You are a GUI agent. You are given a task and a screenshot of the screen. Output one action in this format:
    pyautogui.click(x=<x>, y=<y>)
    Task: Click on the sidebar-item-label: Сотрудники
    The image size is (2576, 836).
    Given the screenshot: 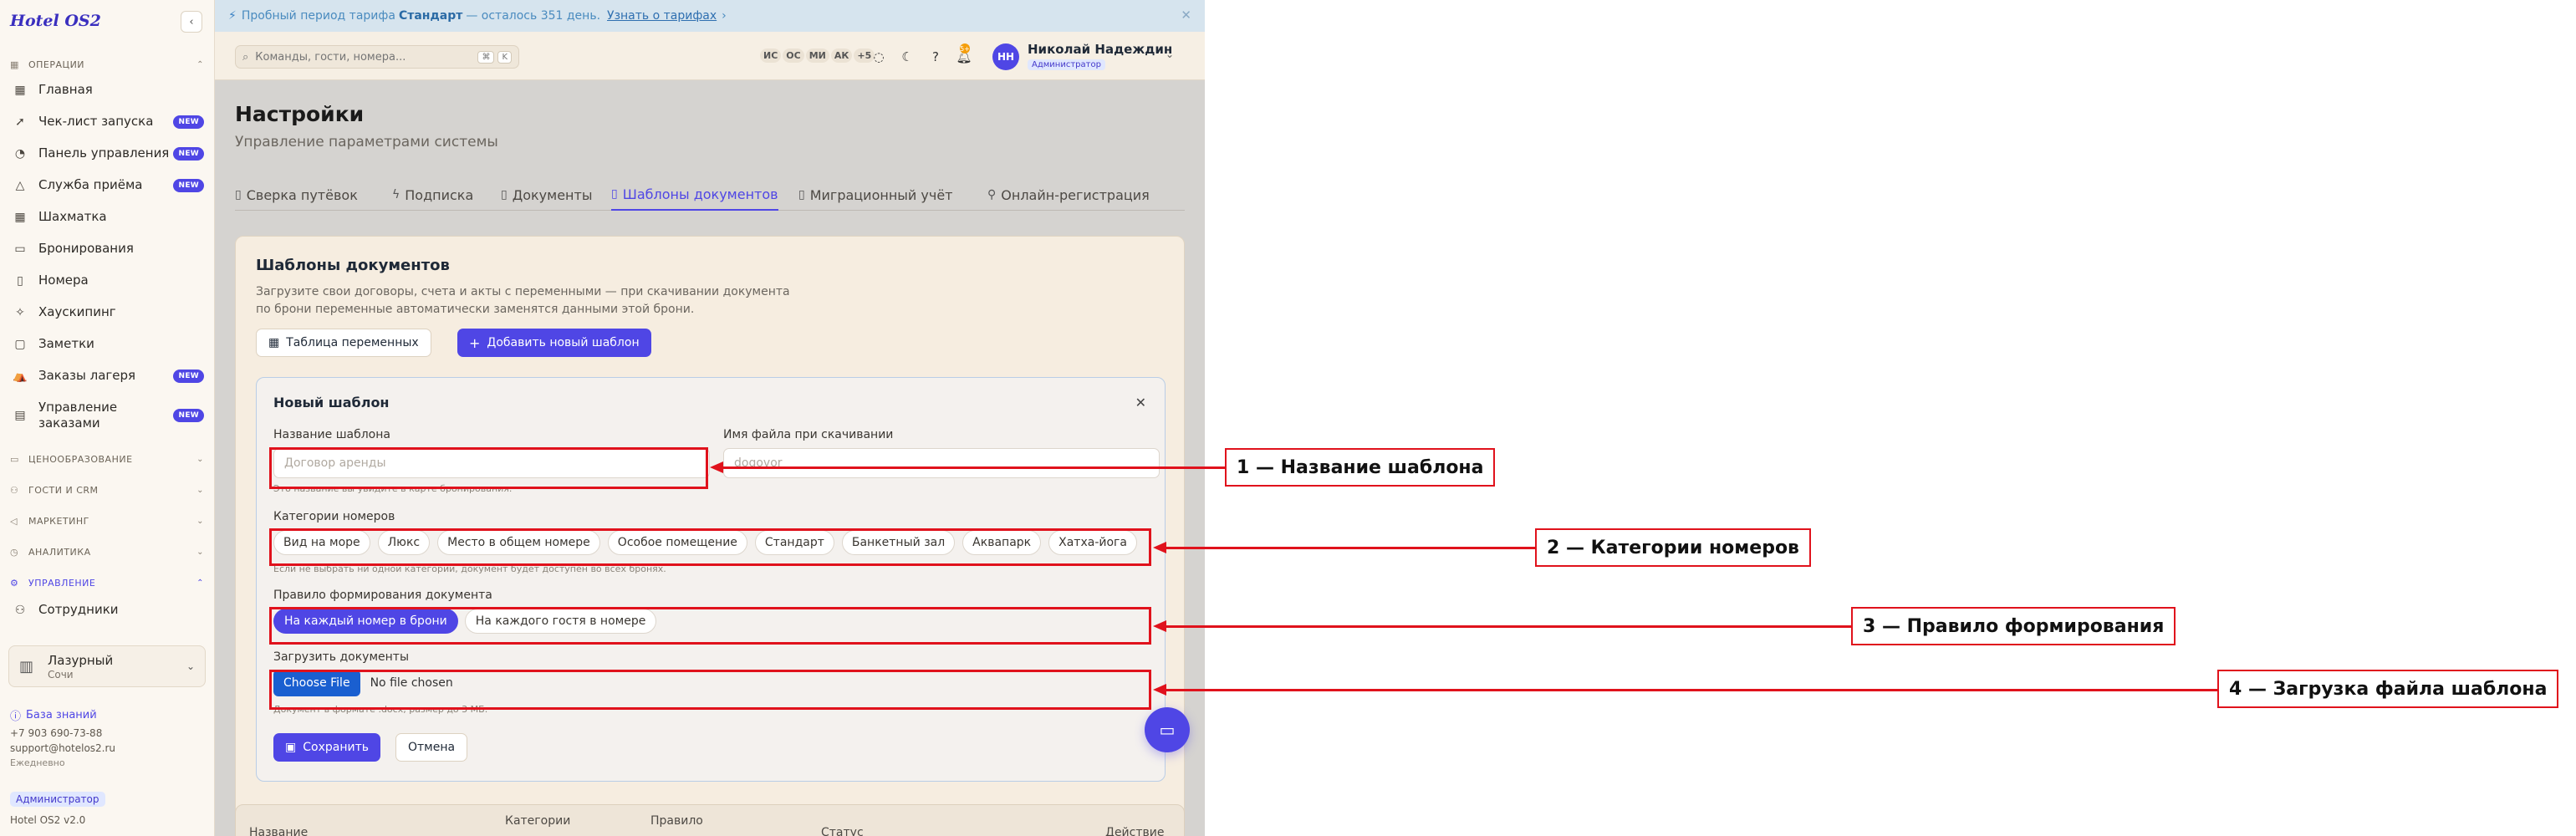 What is the action you would take?
    pyautogui.click(x=79, y=609)
    